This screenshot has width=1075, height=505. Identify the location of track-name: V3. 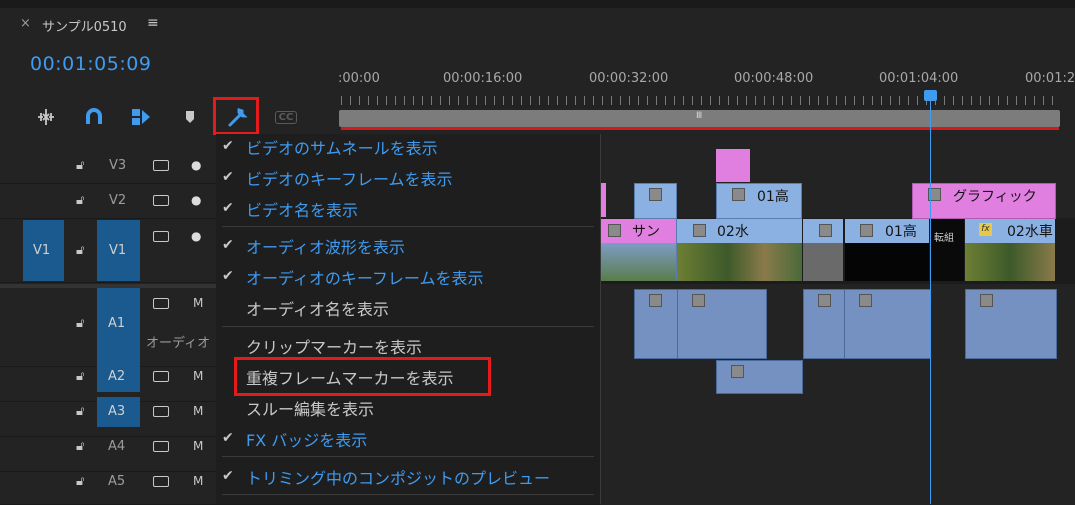
(118, 165).